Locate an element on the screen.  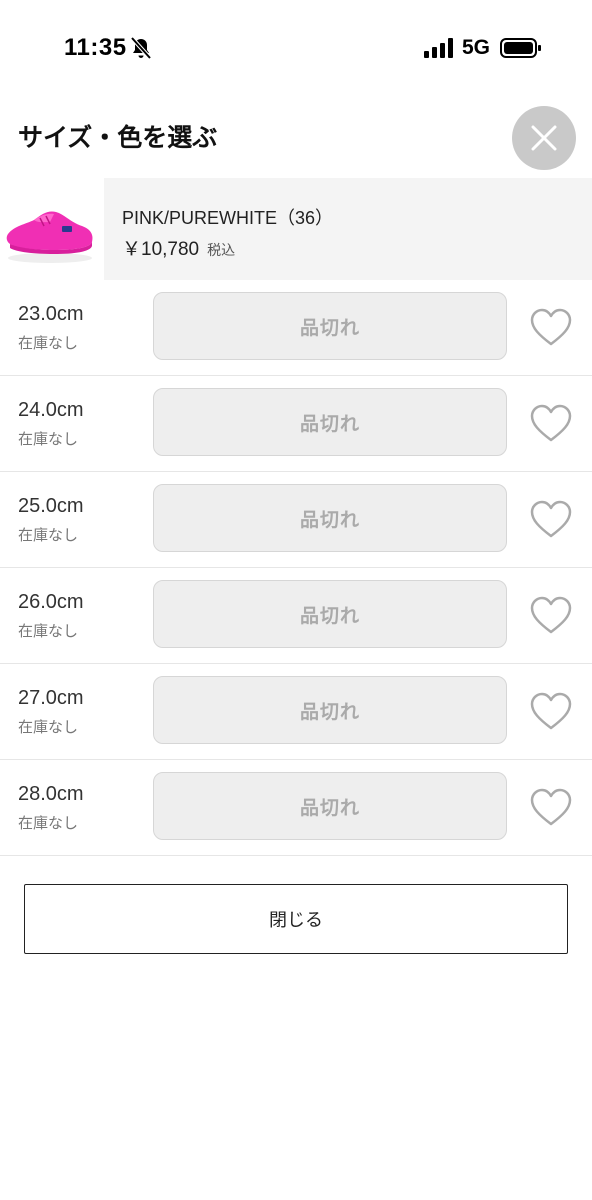
product-price-line: ￥10,780 税込 is located at coordinates (178, 247).